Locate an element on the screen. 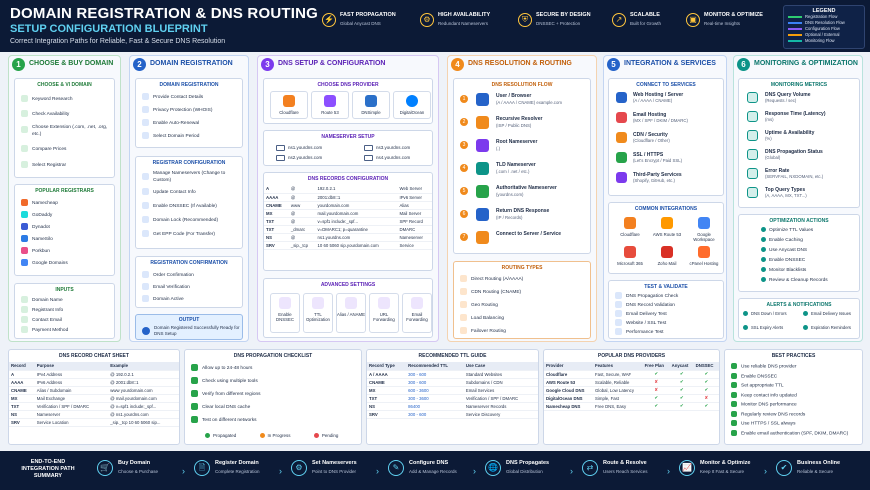 This screenshot has height=490, width=870. page-title: DOMAIN REGISTRATION & DNS ROUTING is located at coordinates (164, 13).